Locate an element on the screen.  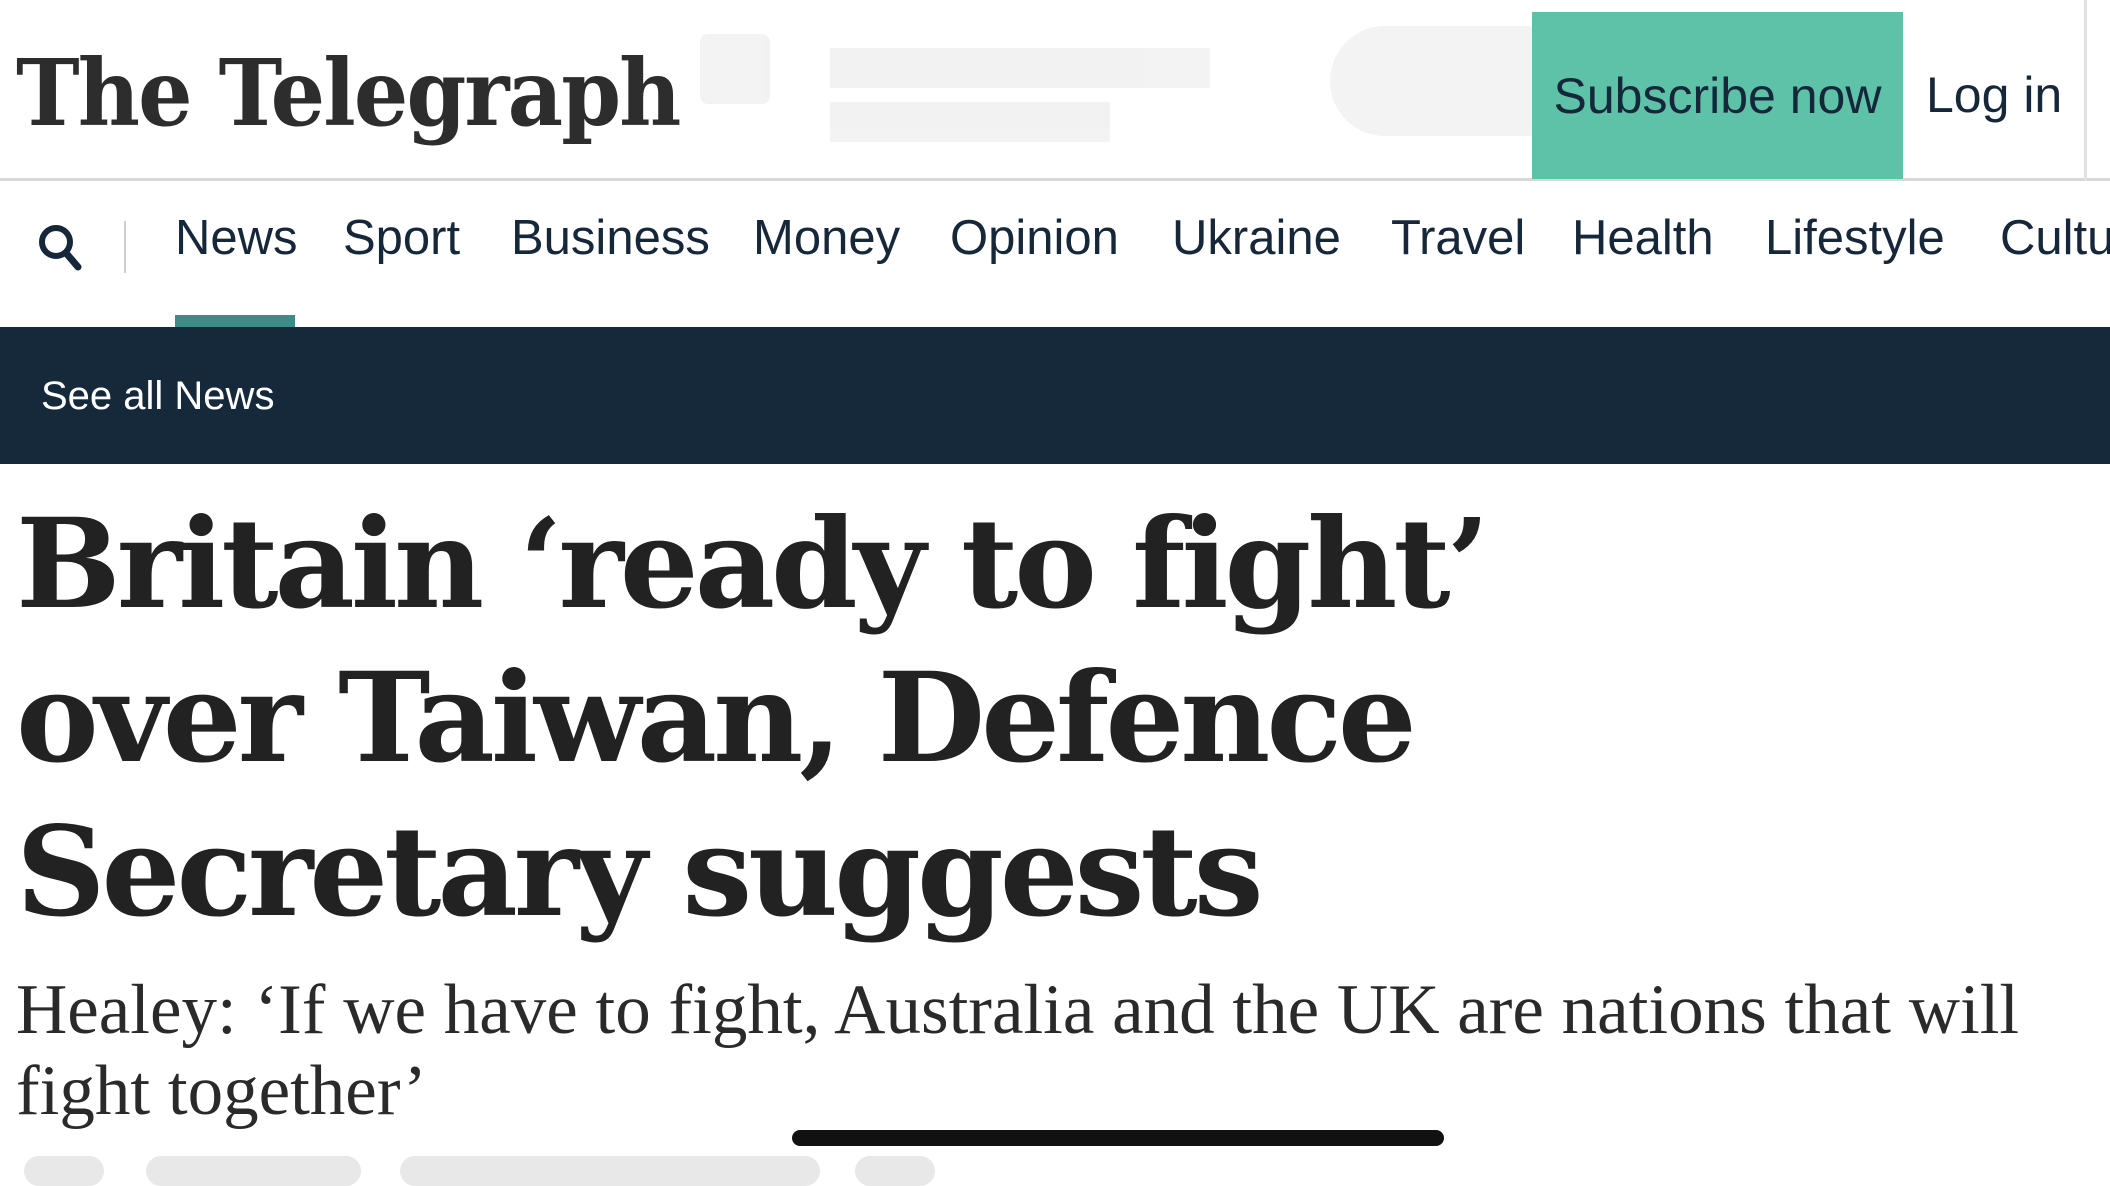
header-advert is located at coordinates (1110, 85).